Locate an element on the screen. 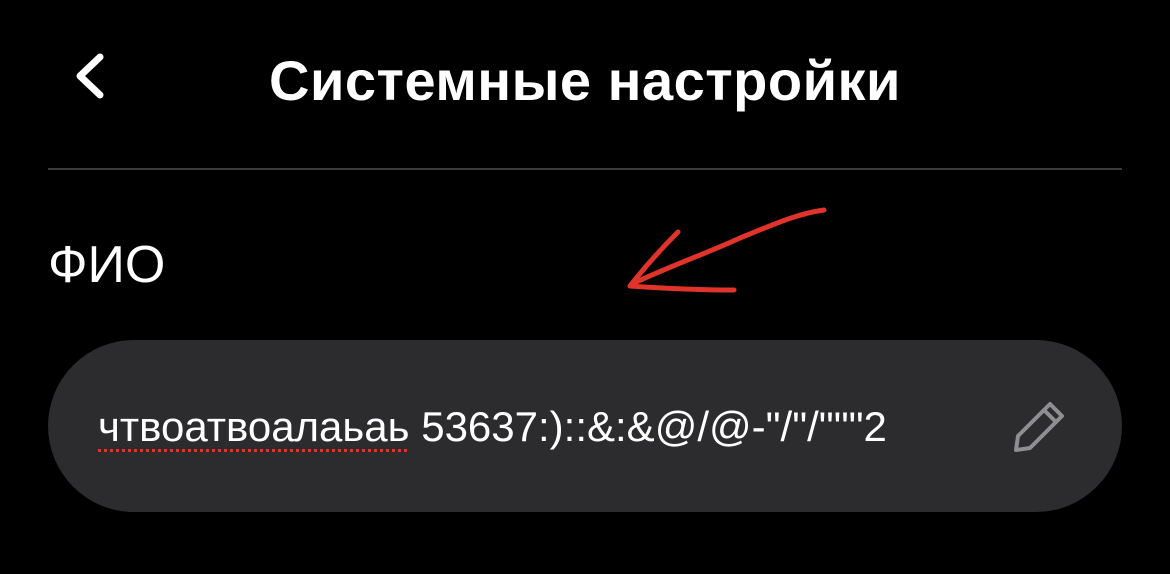 The width and height of the screenshot is (1170, 574). full-name-value: чтвоатвоалаьаь 53637:)::&:&@/@-"/"/"""2 is located at coordinates (492, 427).